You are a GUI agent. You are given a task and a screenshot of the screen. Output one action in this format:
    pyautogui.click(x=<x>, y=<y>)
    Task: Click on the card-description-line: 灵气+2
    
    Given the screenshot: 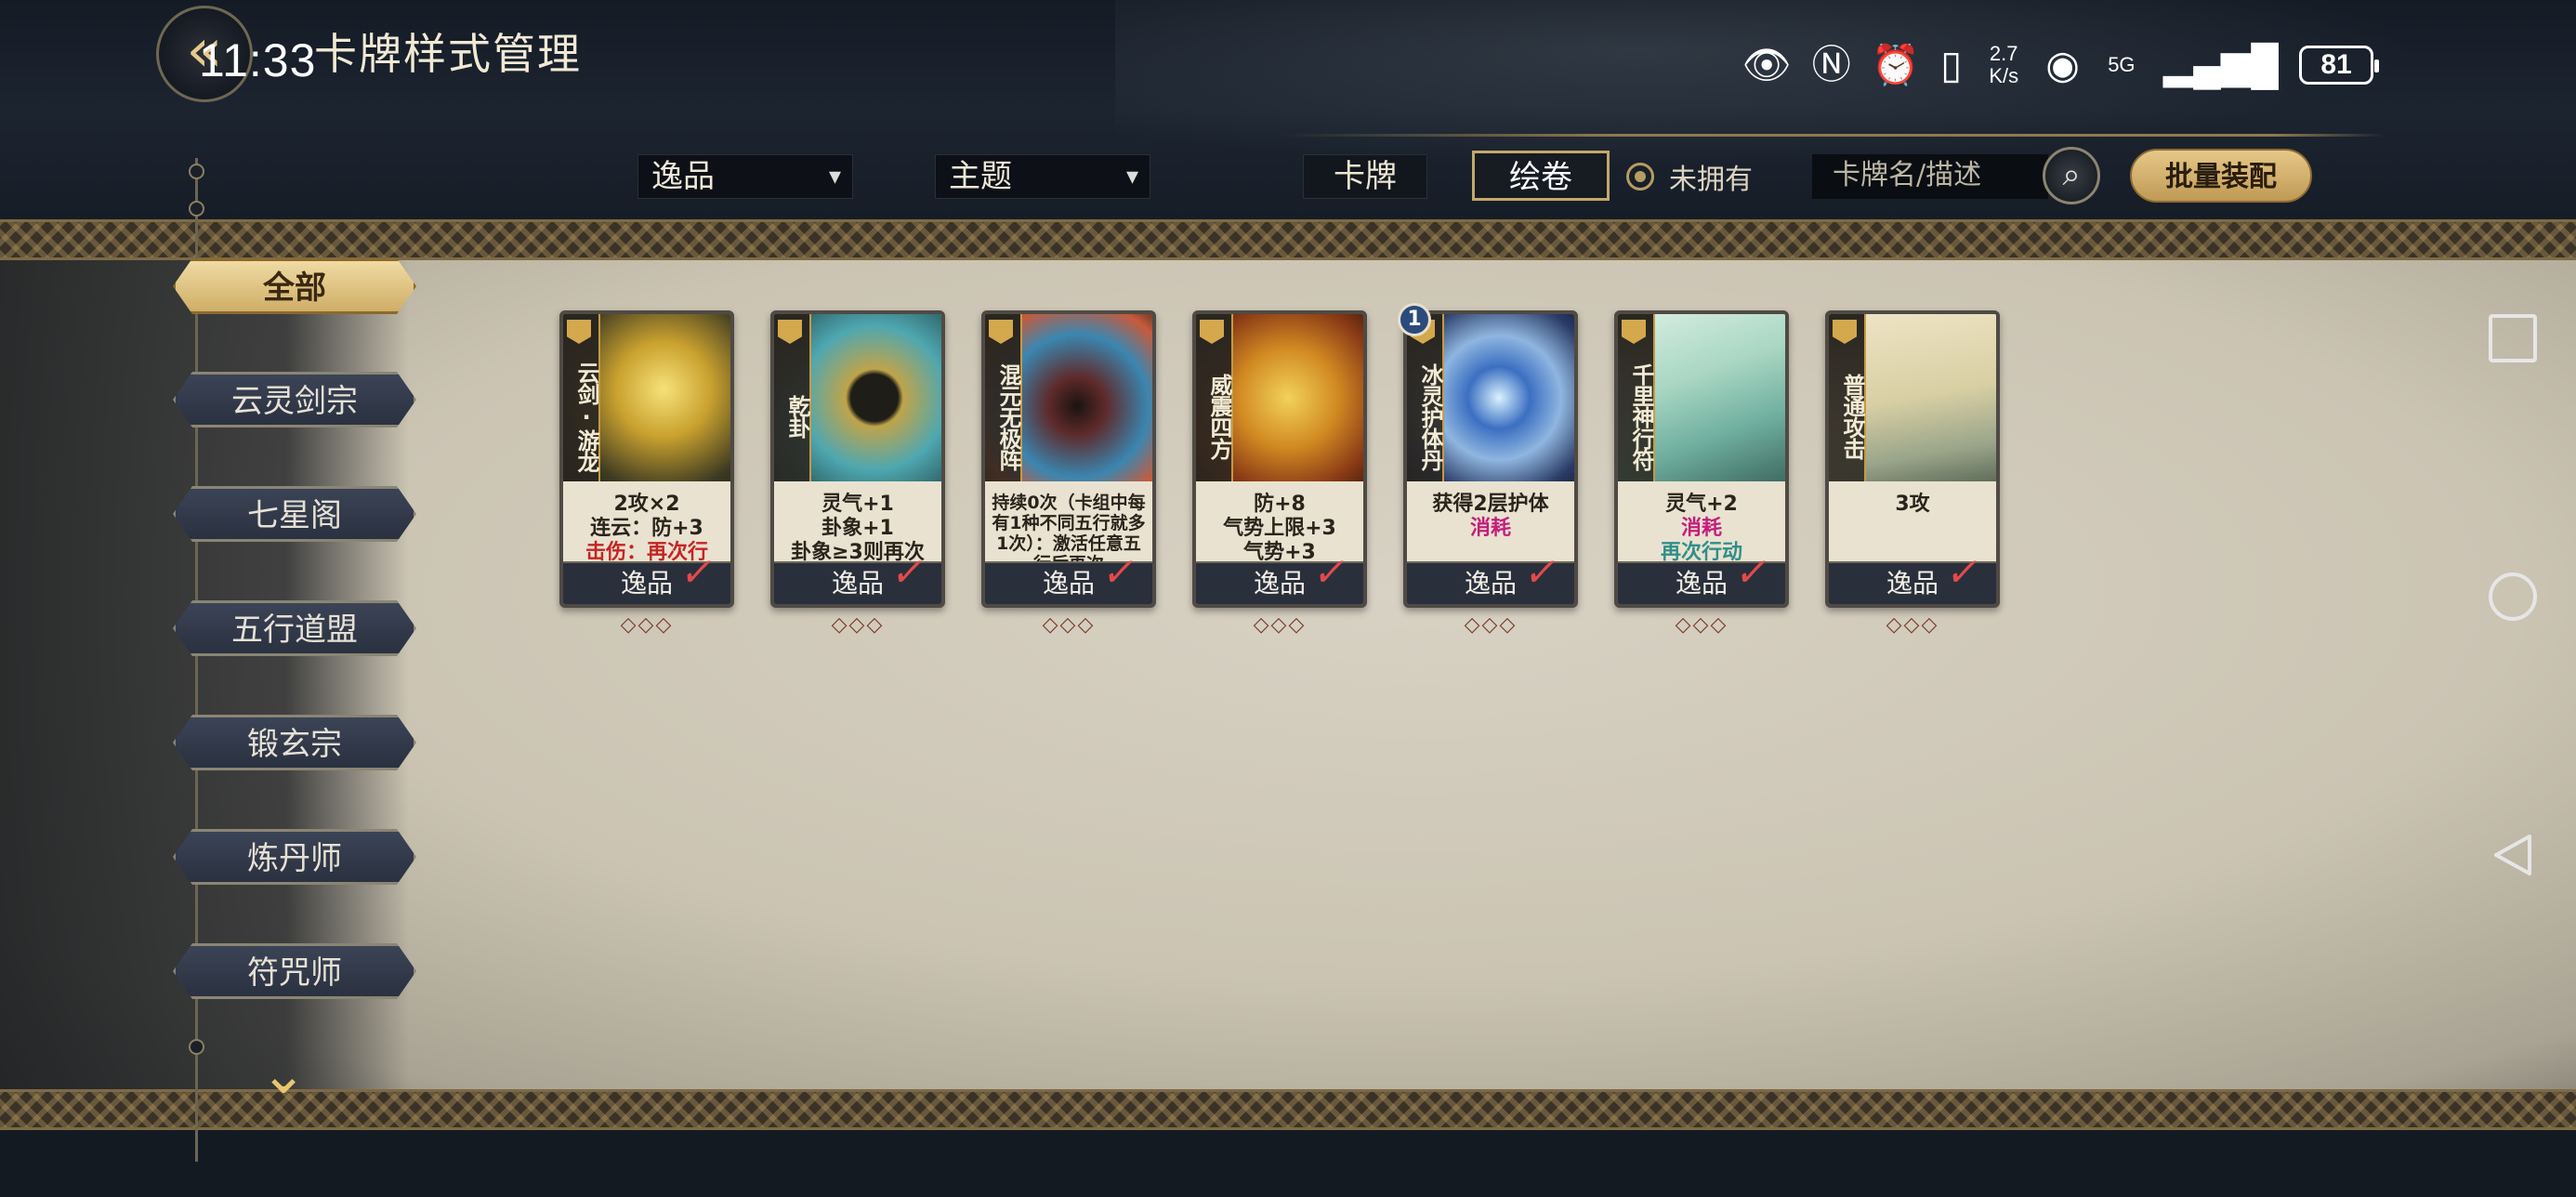 What is the action you would take?
    pyautogui.click(x=1701, y=504)
    